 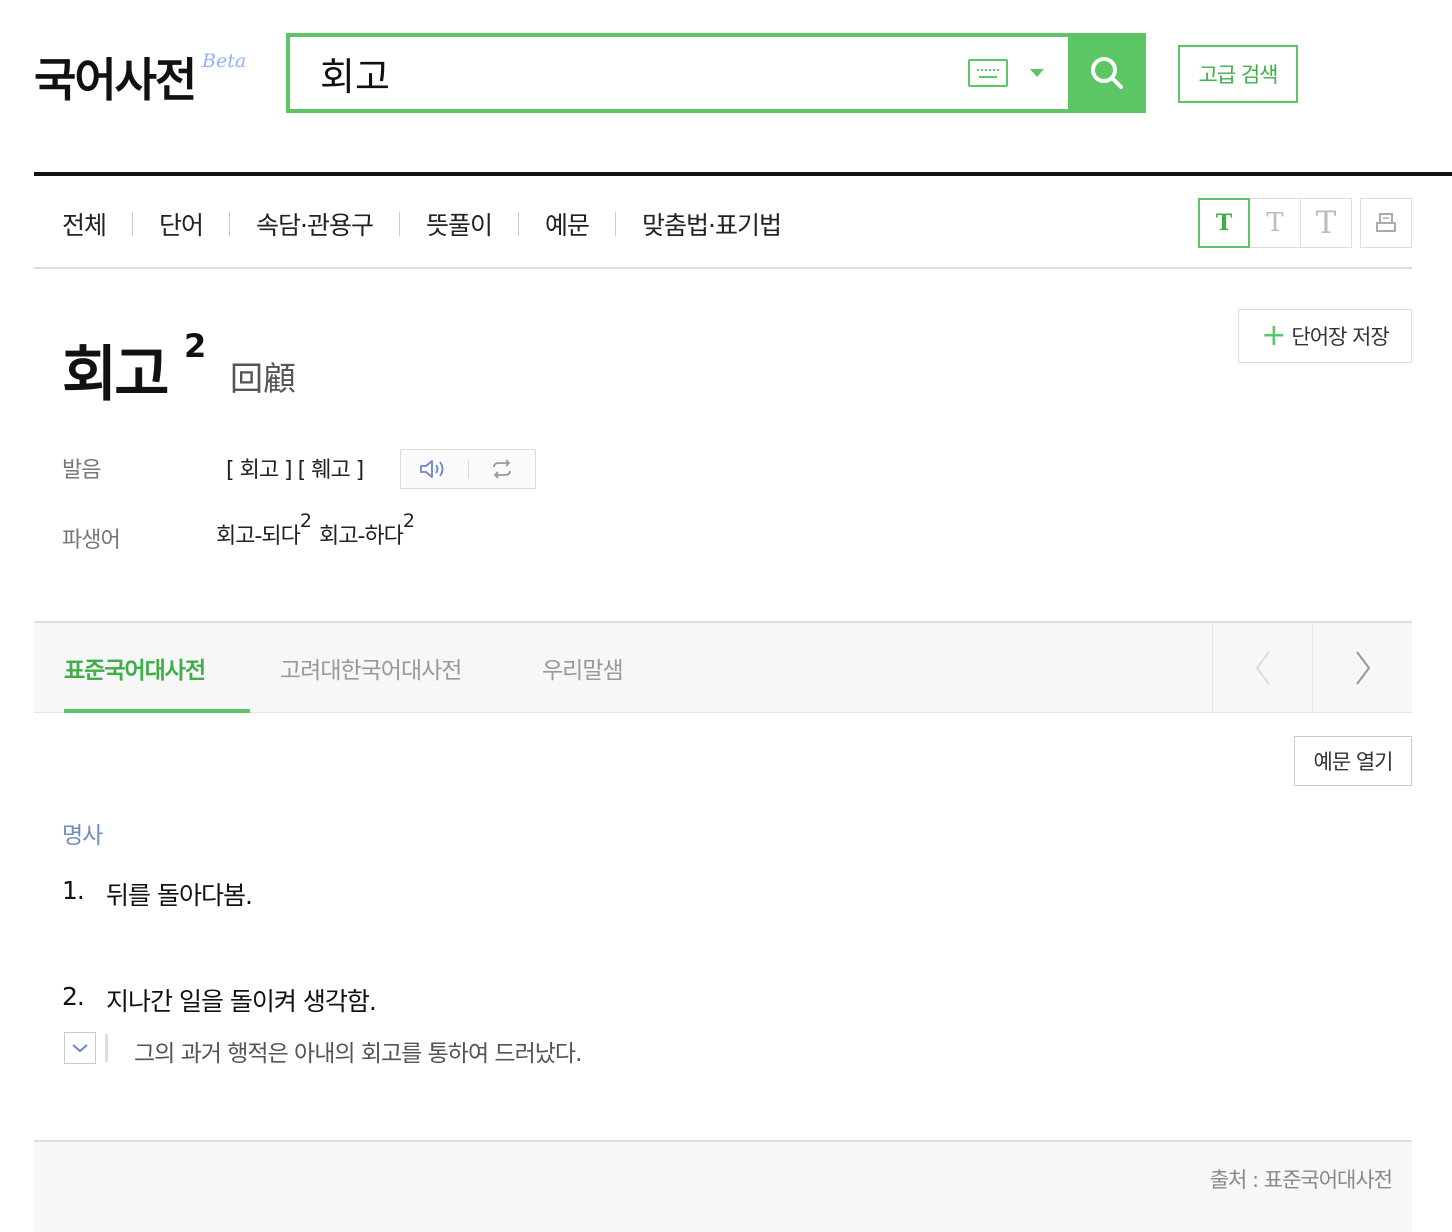 I want to click on category-example: 예문, so click(x=567, y=224).